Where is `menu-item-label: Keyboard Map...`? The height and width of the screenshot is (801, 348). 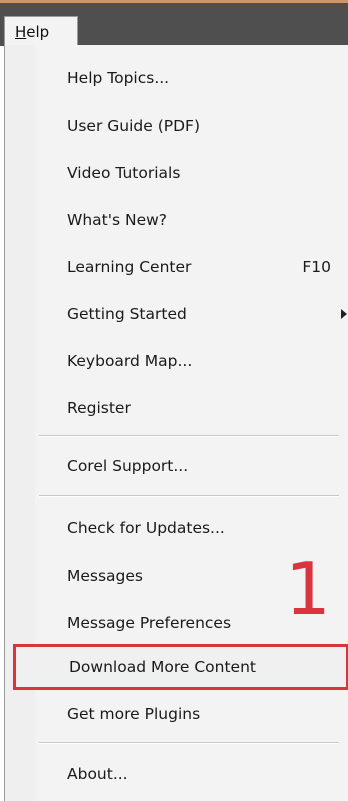 menu-item-label: Keyboard Map... is located at coordinates (130, 361).